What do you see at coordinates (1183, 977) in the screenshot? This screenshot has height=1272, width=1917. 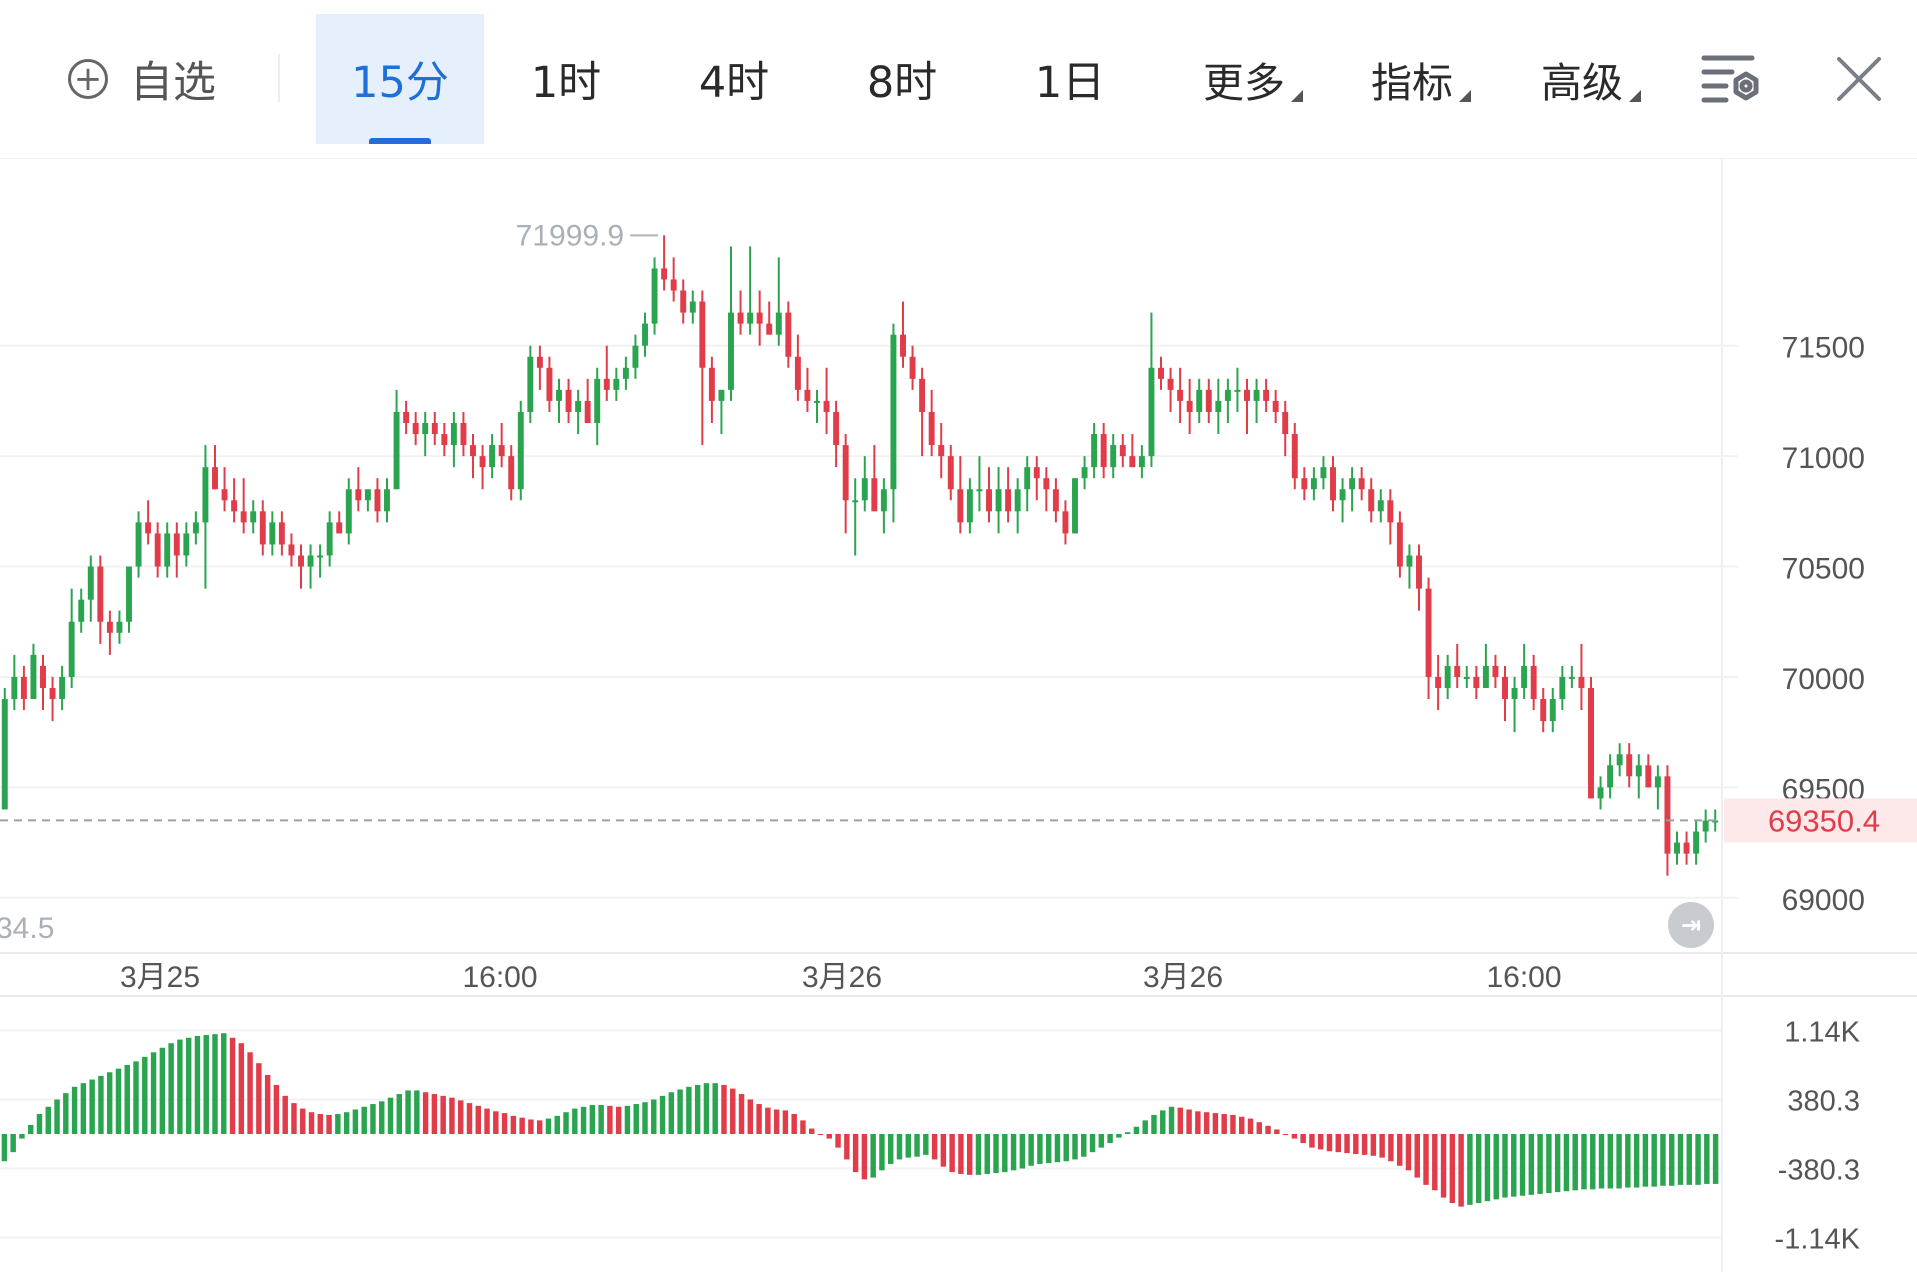 I see `time-tick-label: 3月26` at bounding box center [1183, 977].